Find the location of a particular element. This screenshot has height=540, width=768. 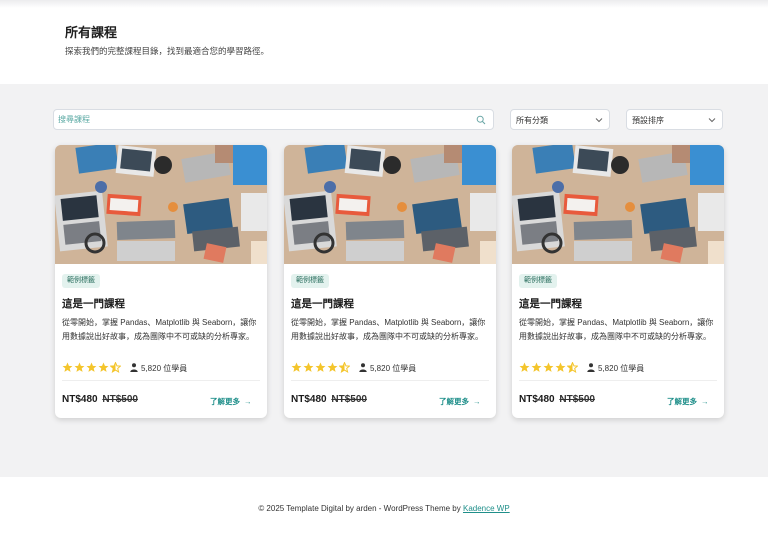

sort-select-value: 預設排序 is located at coordinates (648, 120).